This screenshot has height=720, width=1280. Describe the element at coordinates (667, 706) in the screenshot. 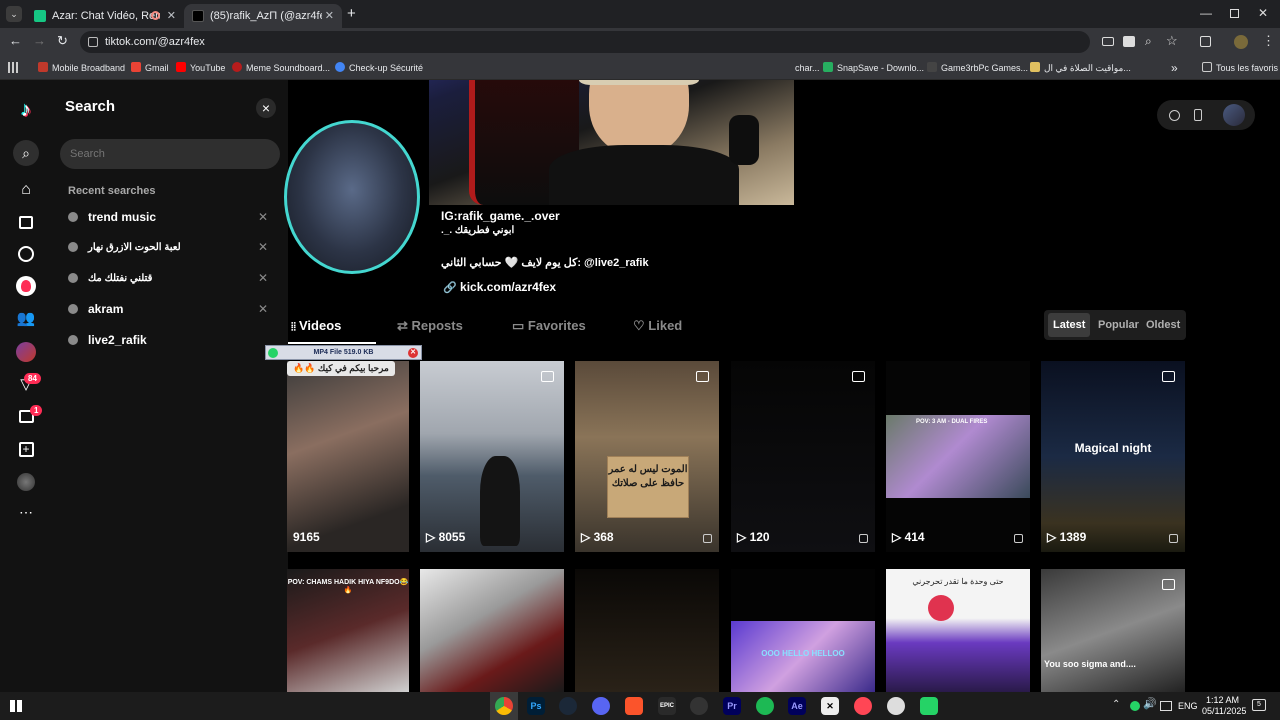

I see `epic-games-icon: EPIC` at that location.